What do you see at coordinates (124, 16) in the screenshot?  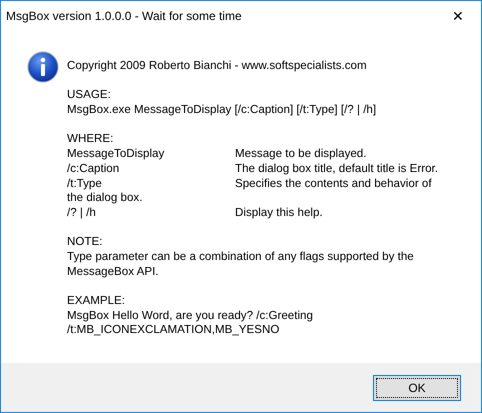 I see `window-title: MsgBox version 1.0.0.0 - Wait for some time` at bounding box center [124, 16].